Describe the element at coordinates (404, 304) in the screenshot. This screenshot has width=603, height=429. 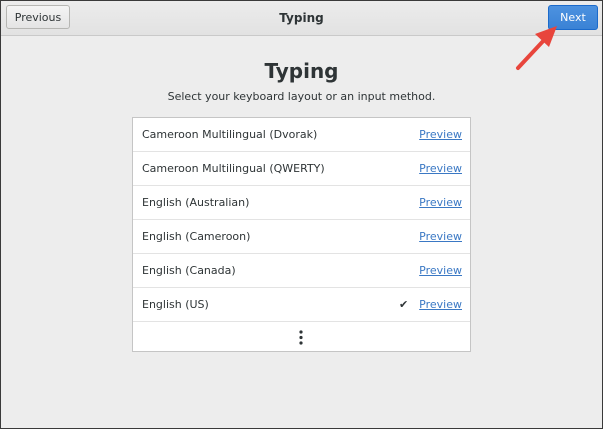
I see `checkmark-icon: ✔` at that location.